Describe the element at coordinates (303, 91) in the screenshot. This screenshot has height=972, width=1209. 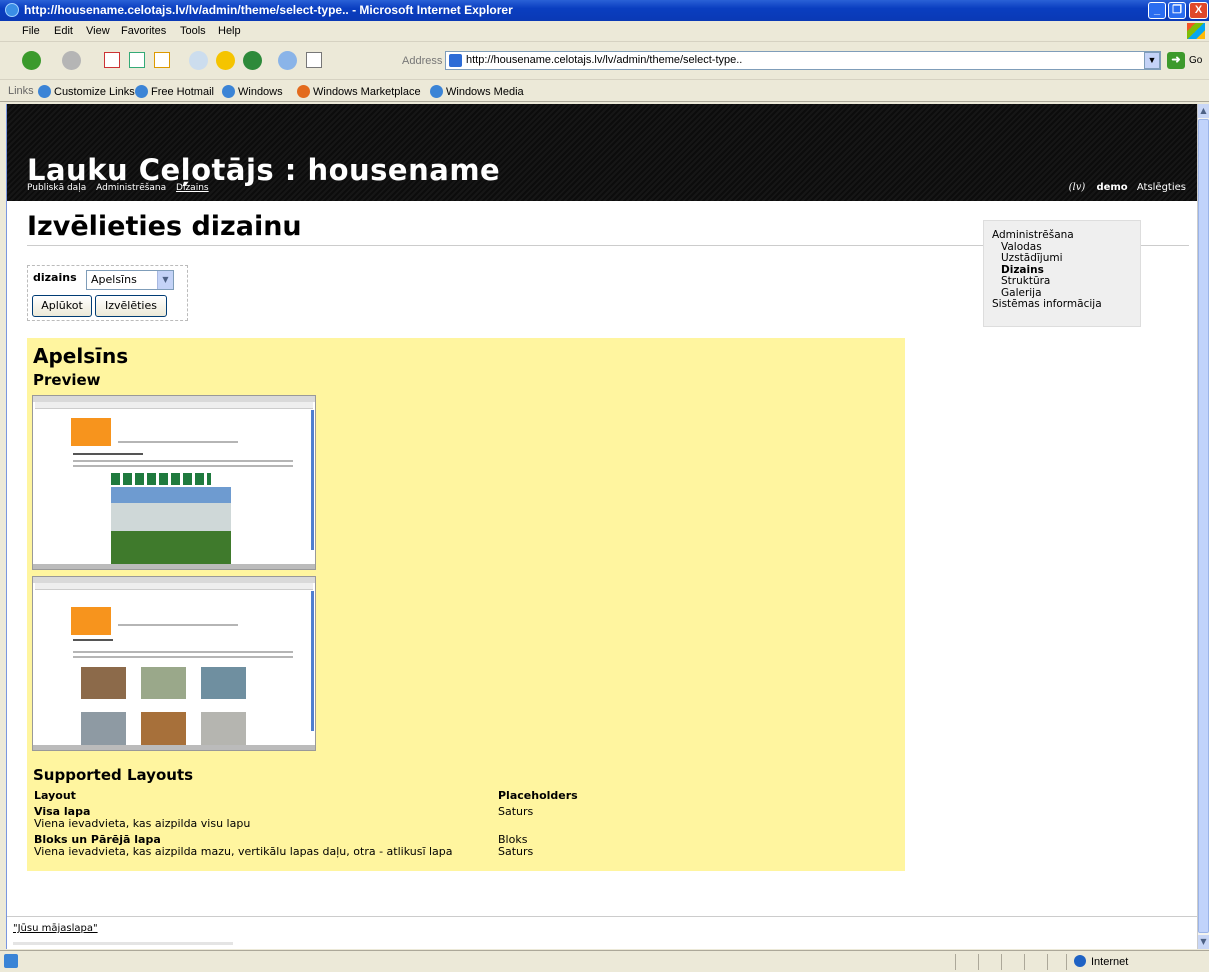
I see `marketplace-icon` at that location.